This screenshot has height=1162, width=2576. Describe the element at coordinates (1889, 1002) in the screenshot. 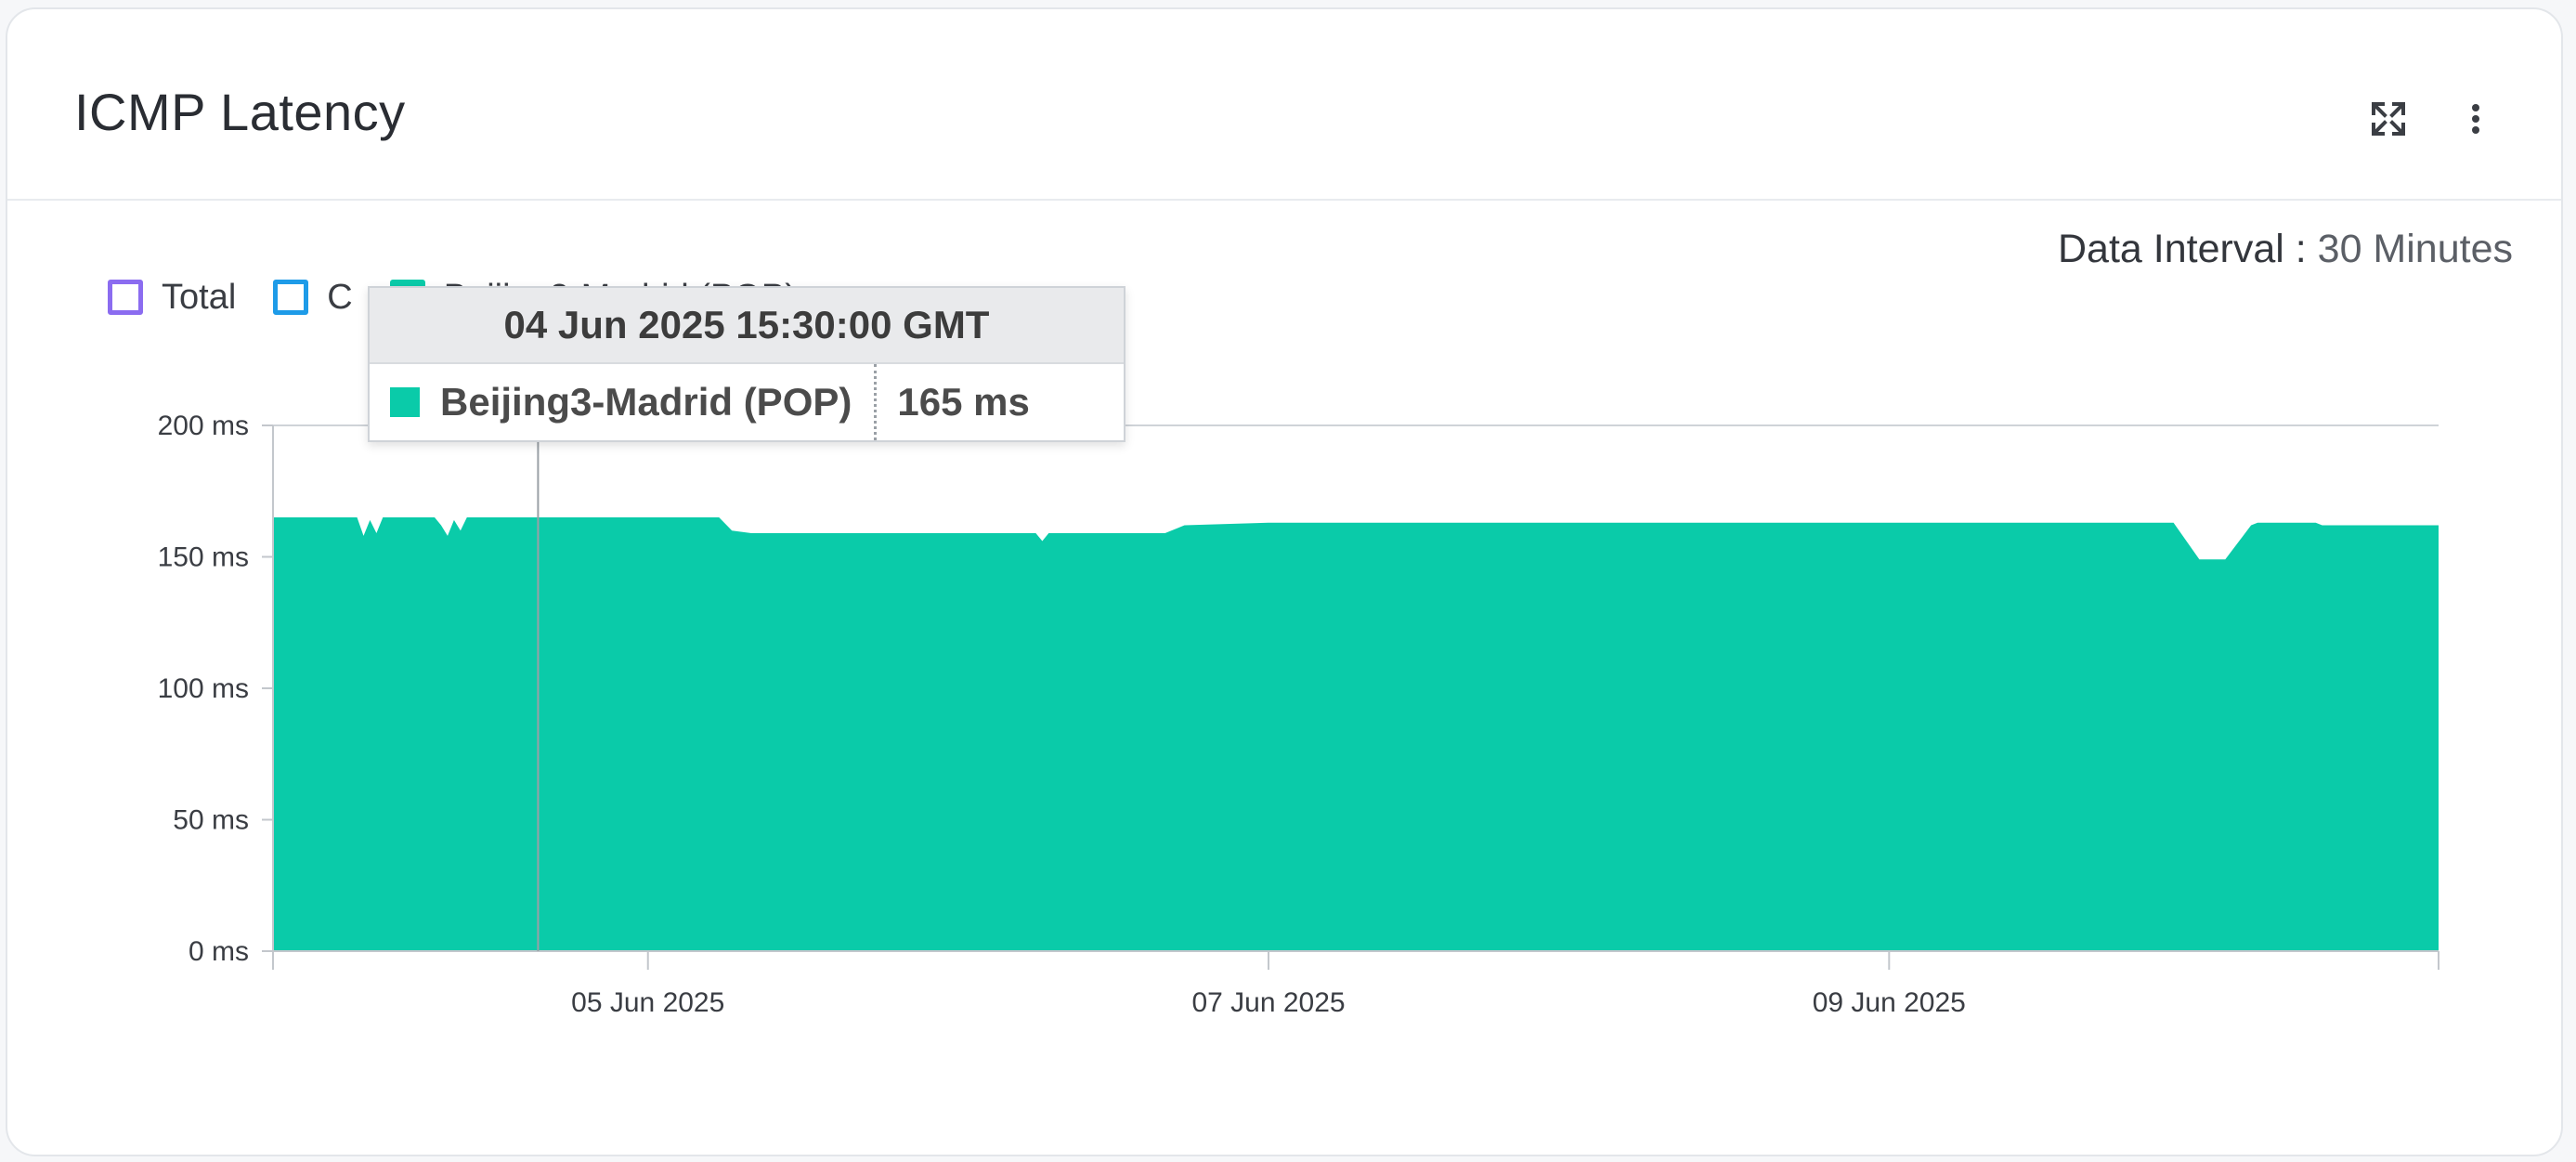

I see `x-tick-label: 09 Jun 2025` at that location.